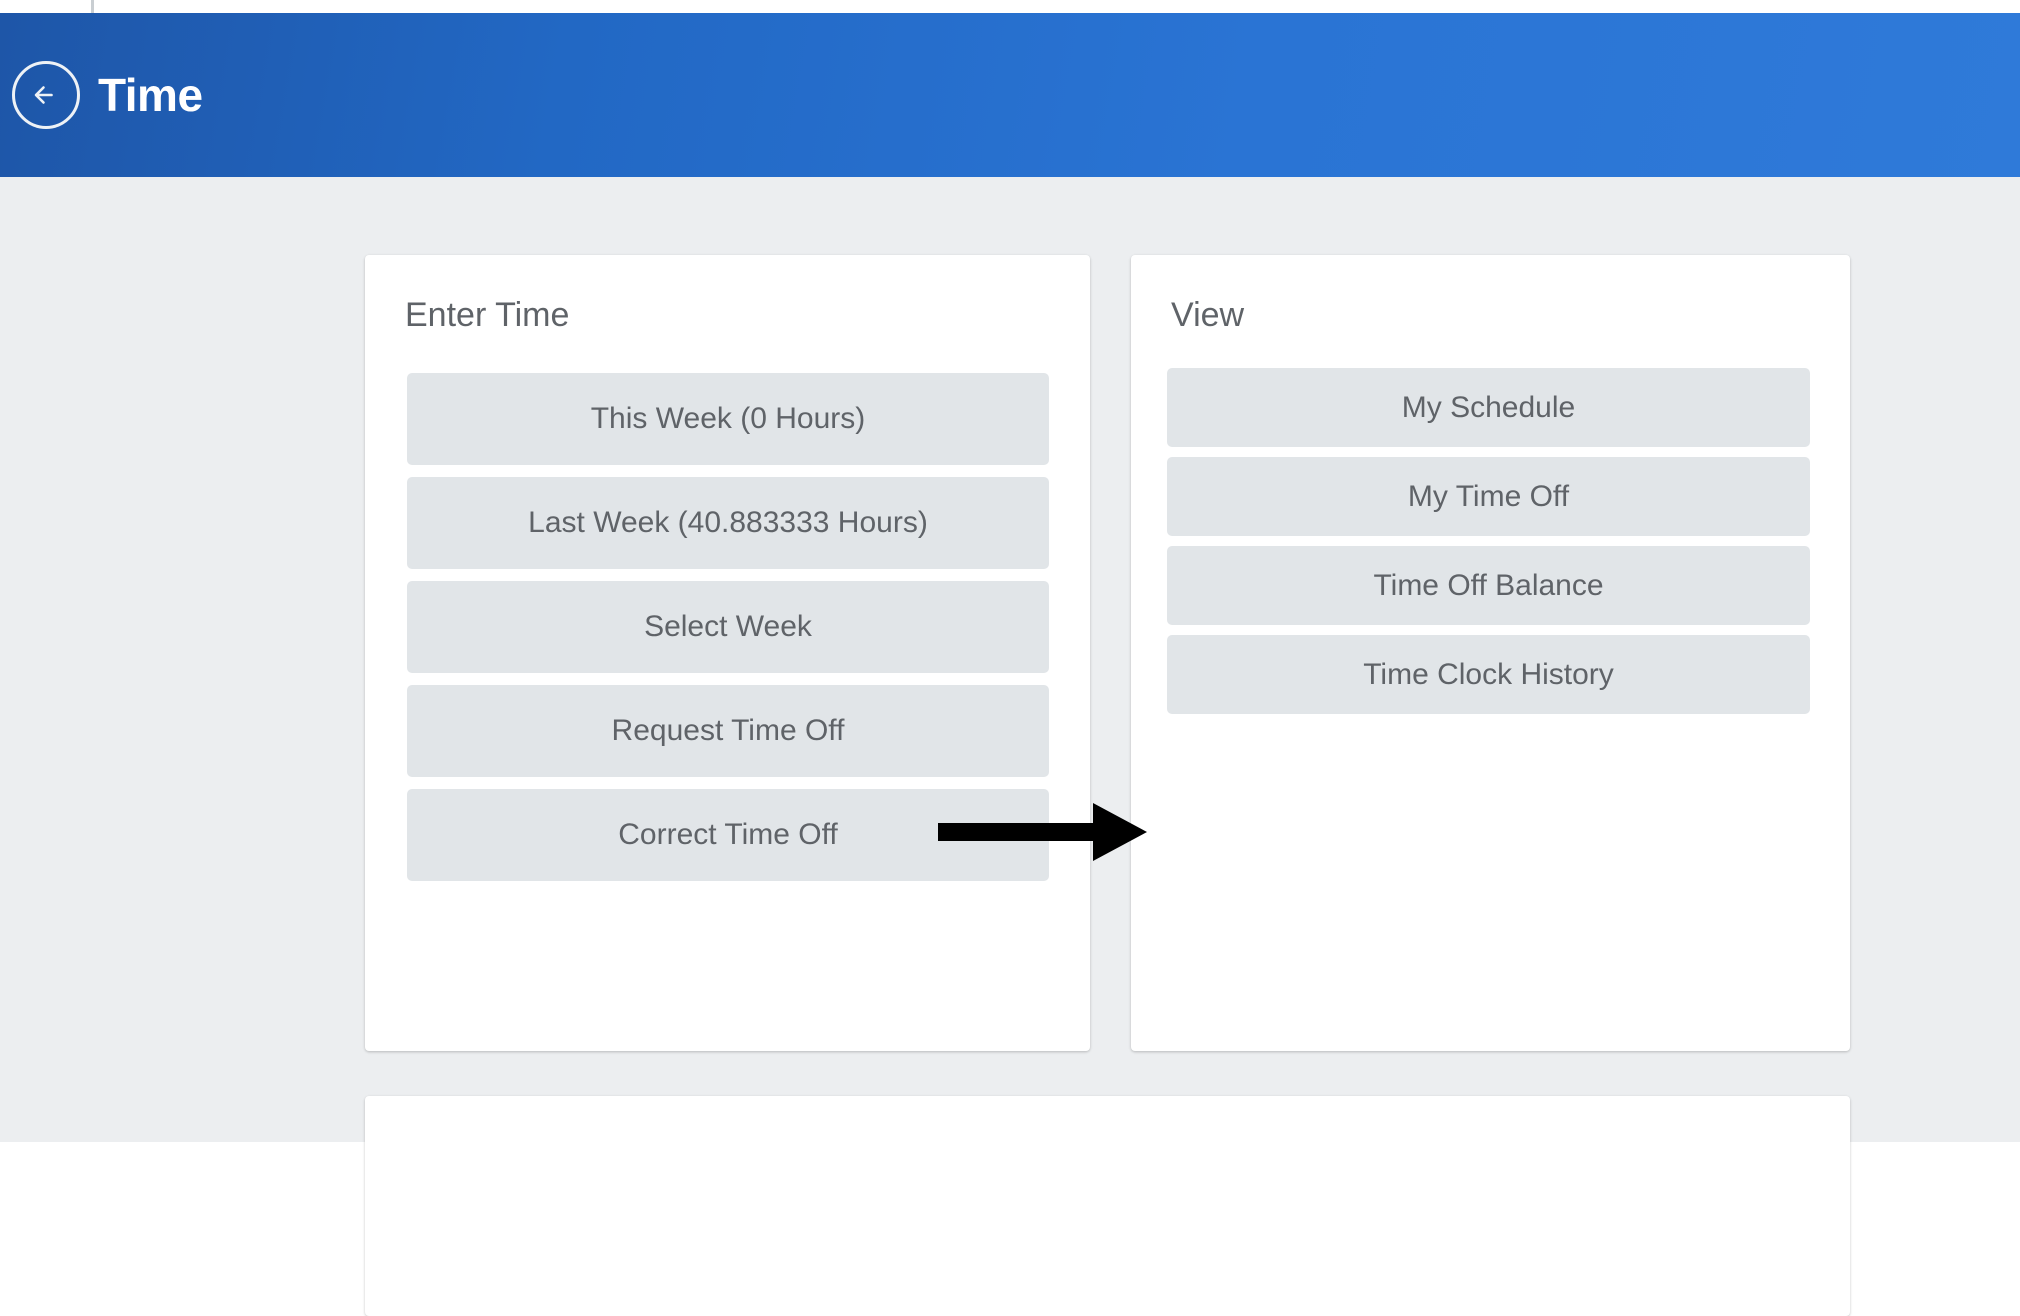 The image size is (2020, 1316). Describe the element at coordinates (1488, 674) in the screenshot. I see `time-clock-history-button: Time Clock History` at that location.